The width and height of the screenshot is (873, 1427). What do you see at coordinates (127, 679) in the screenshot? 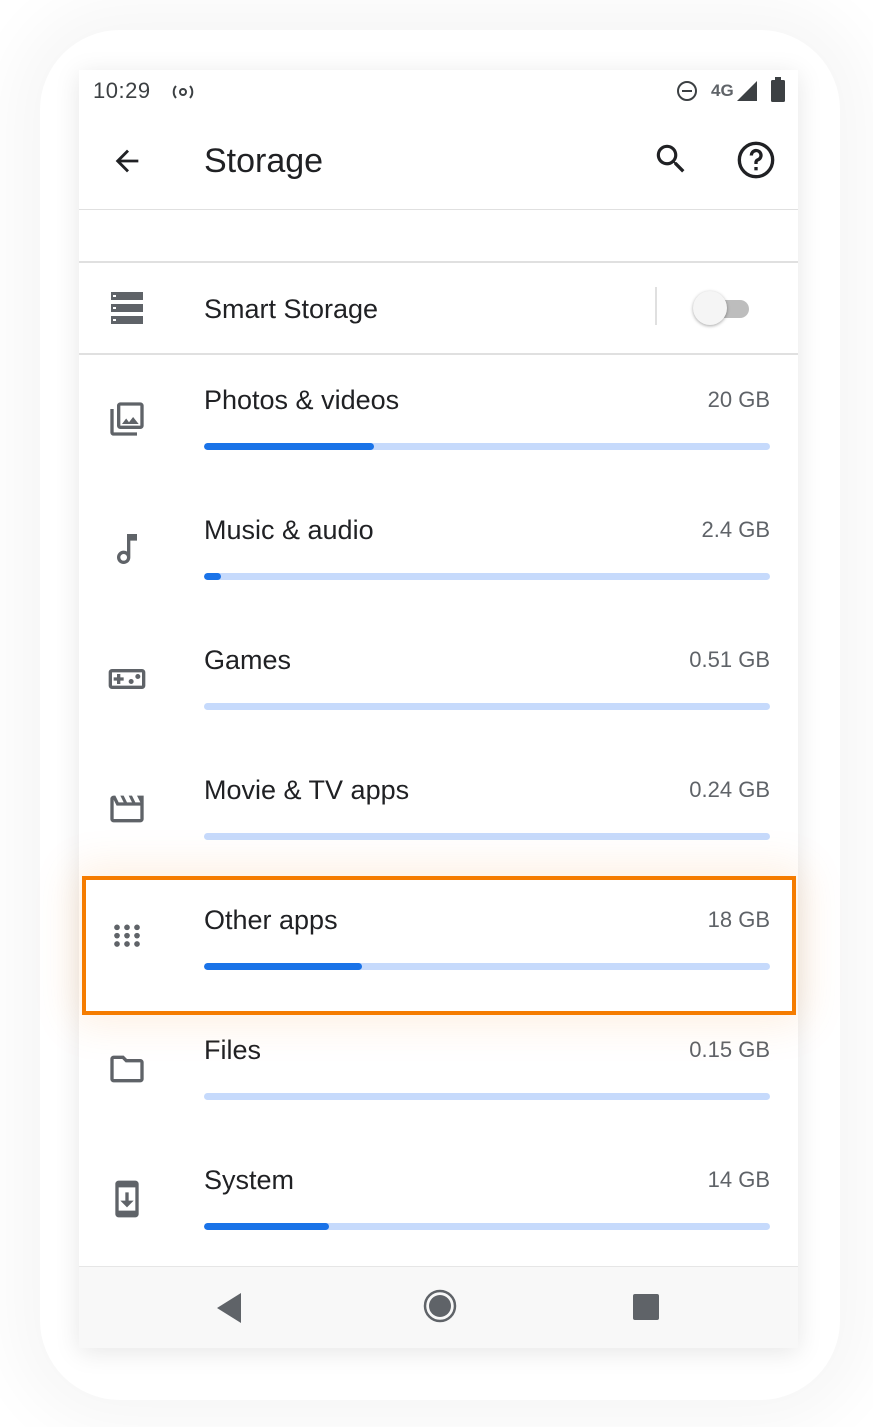
I see `gamepad-icon` at bounding box center [127, 679].